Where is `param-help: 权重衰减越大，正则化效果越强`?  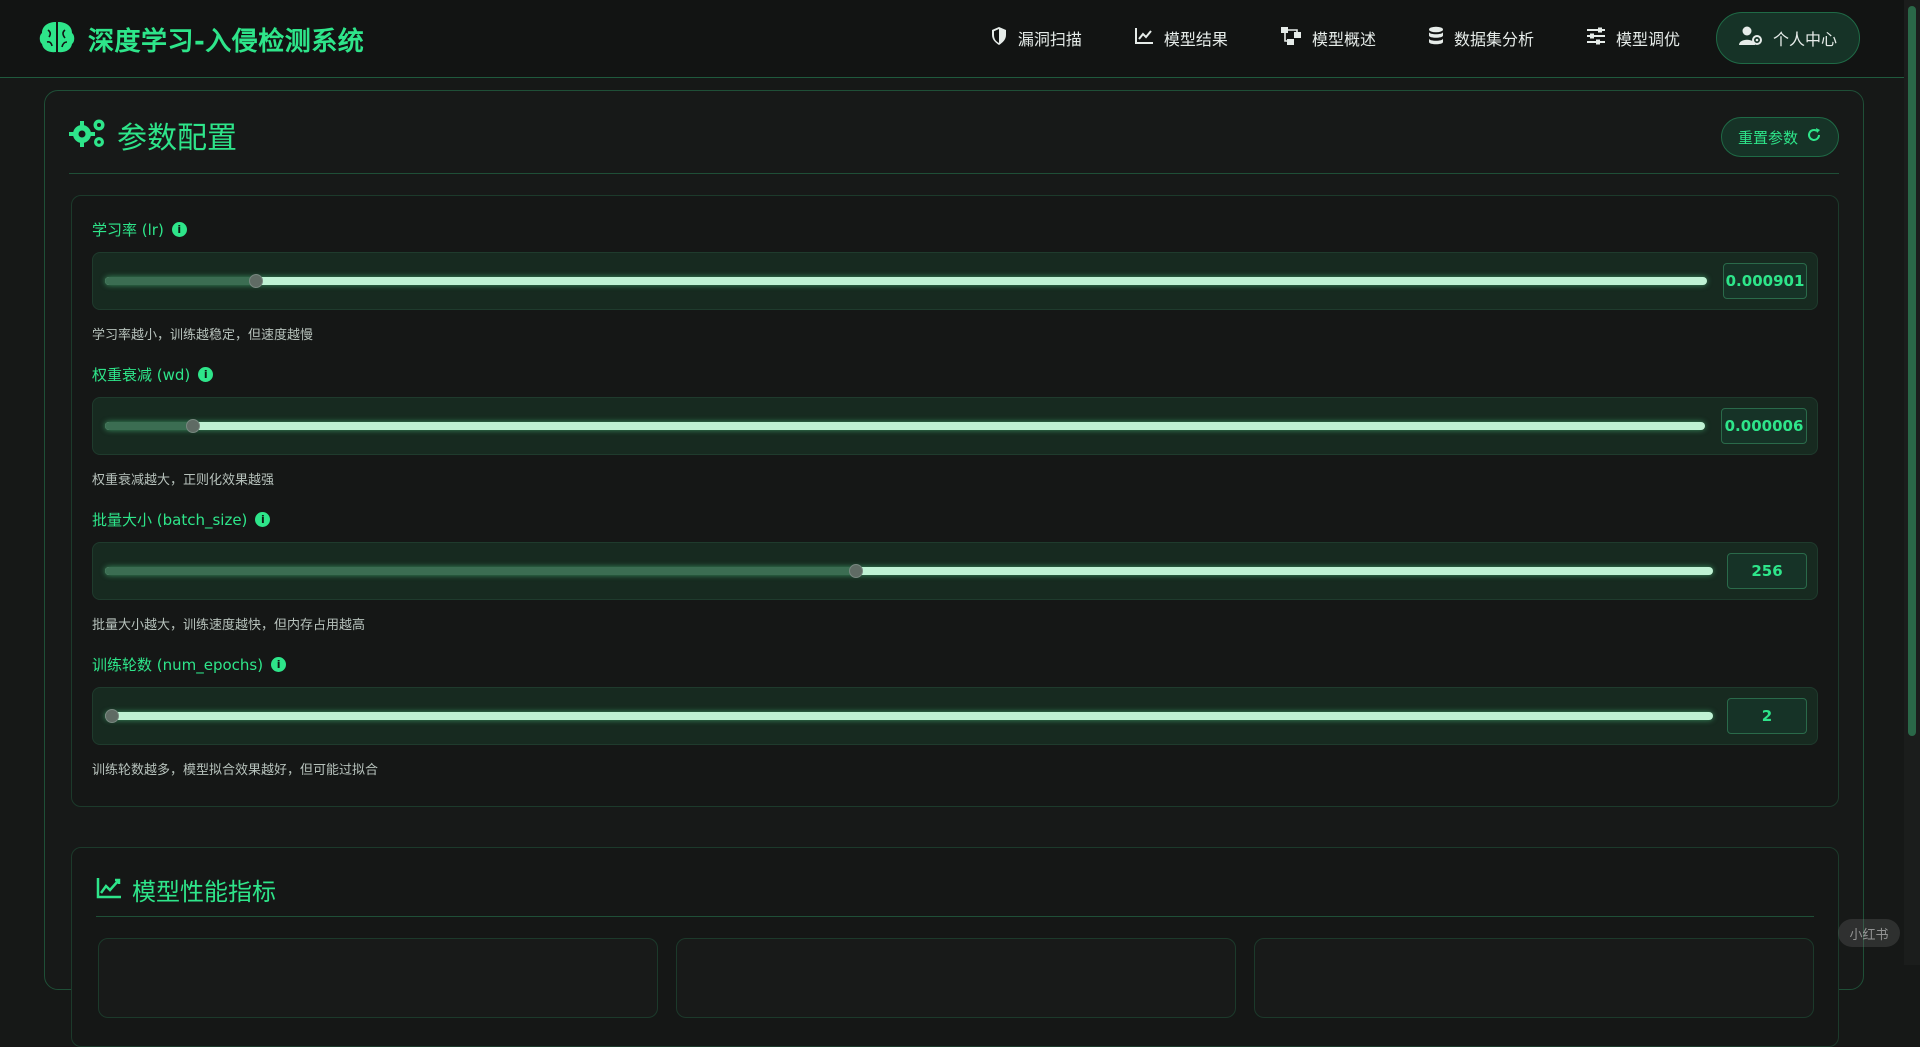
param-help: 权重衰减越大，正则化效果越强 is located at coordinates (955, 478).